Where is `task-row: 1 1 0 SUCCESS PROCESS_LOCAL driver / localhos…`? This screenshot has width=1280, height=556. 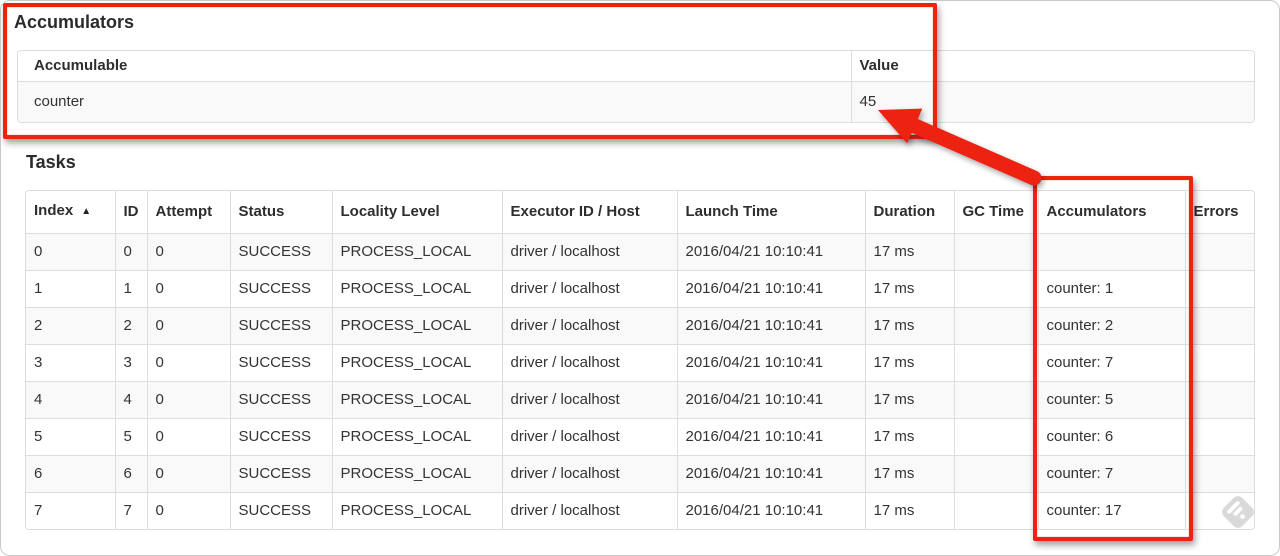
task-row: 1 1 0 SUCCESS PROCESS_LOCAL driver / localhos… is located at coordinates (640, 289).